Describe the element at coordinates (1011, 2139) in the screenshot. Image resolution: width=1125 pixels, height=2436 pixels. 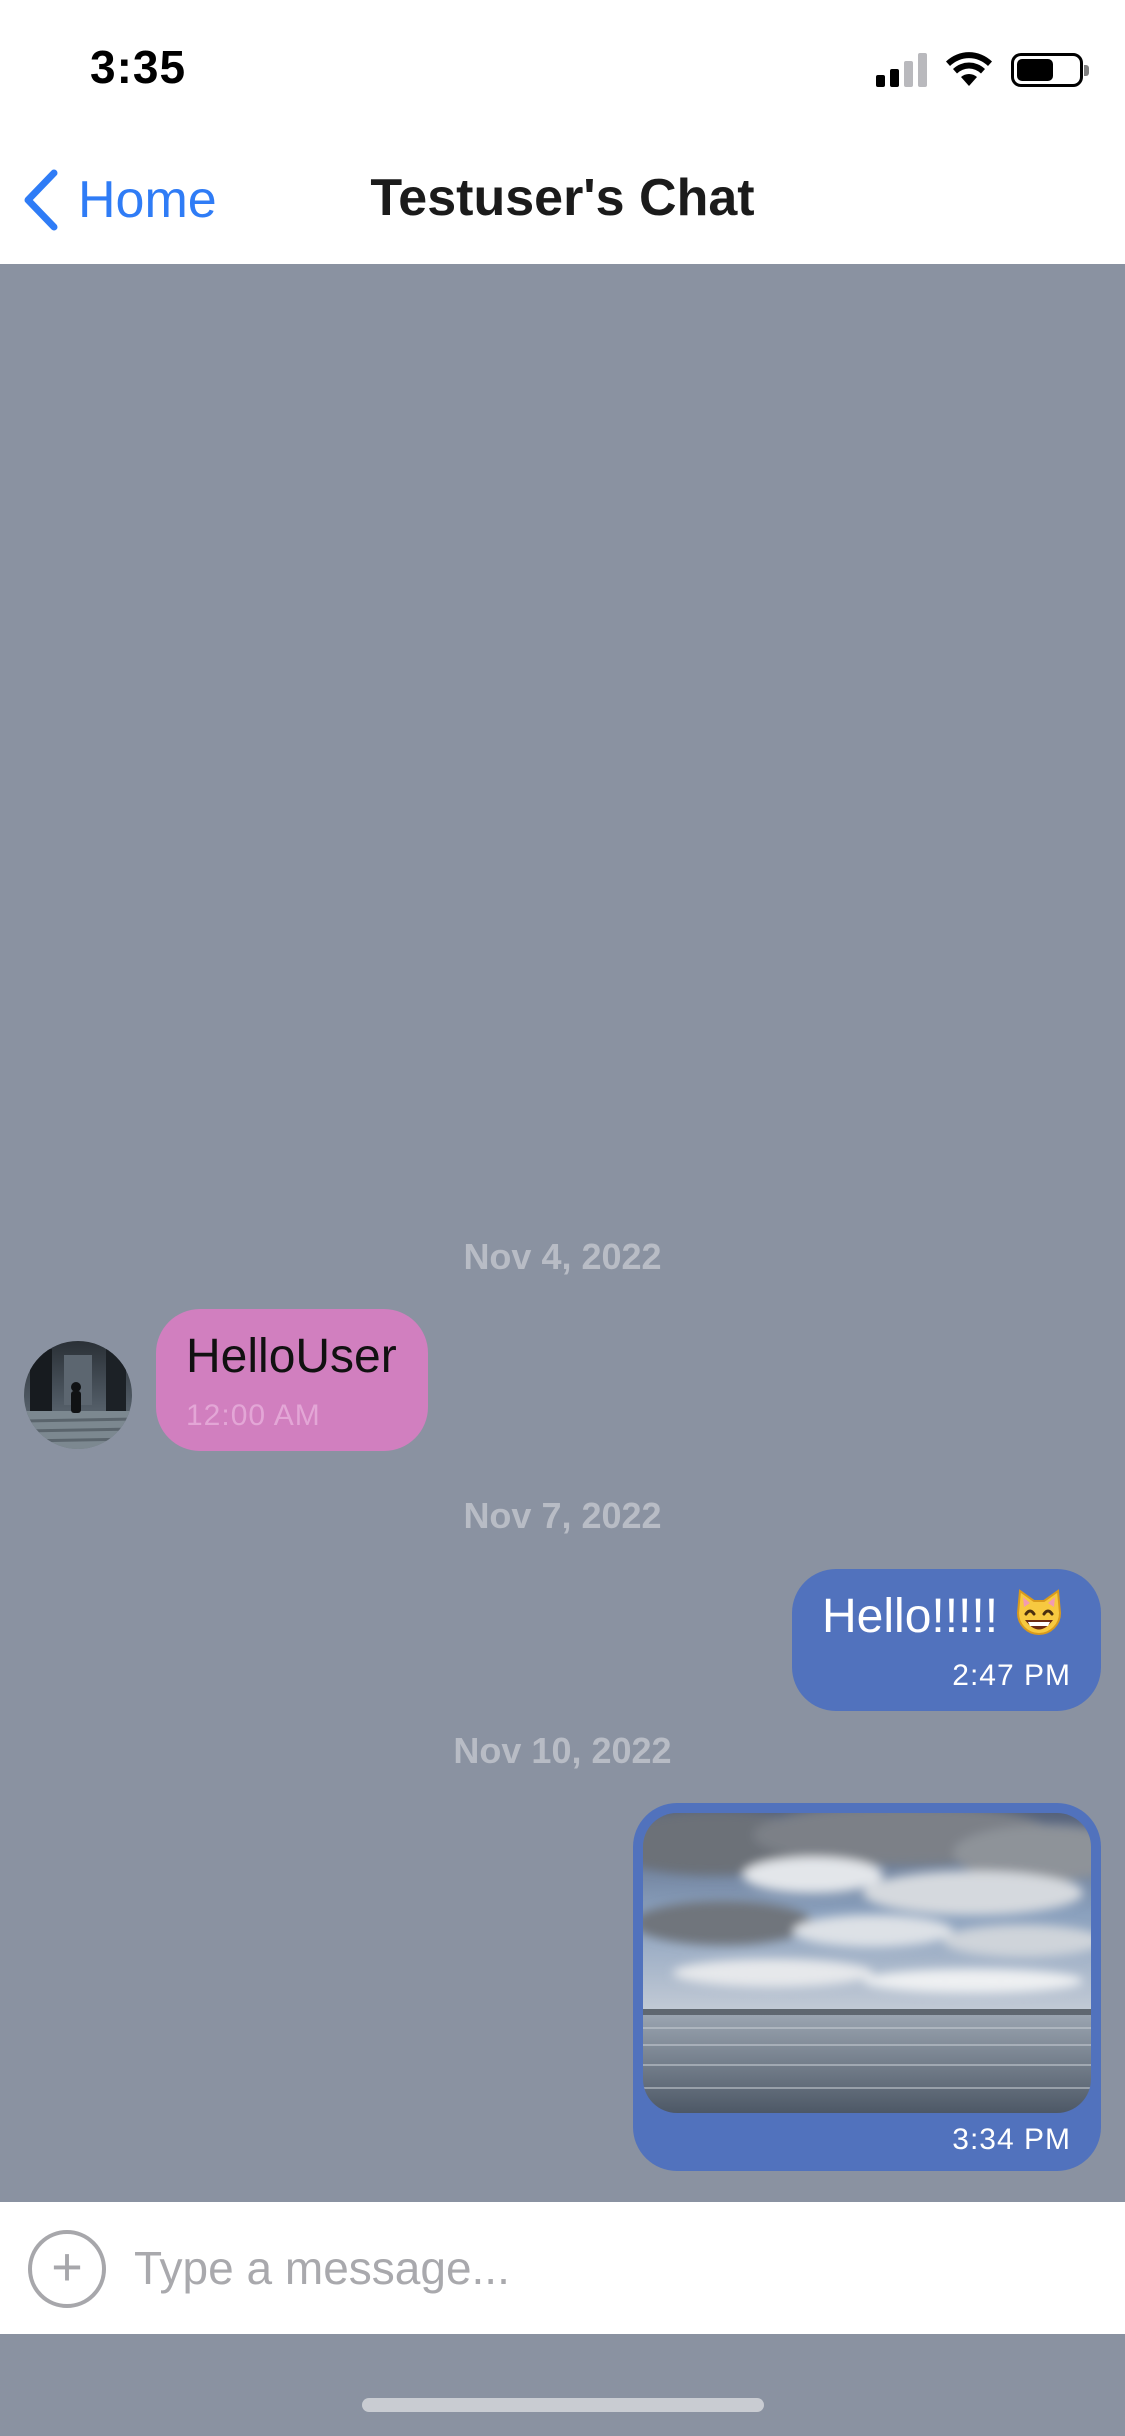
I see `message-time: 3:34 PM` at that location.